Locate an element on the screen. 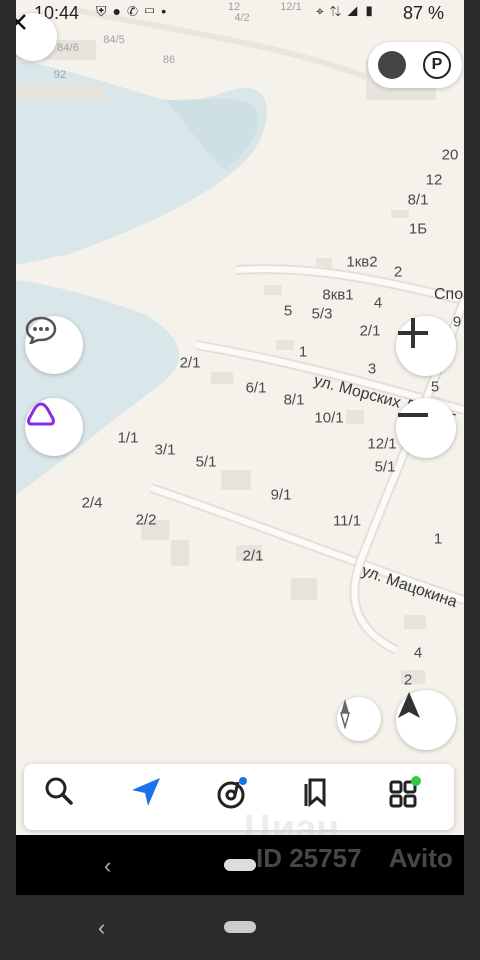  watermark-cian: Циан is located at coordinates (292, 821).